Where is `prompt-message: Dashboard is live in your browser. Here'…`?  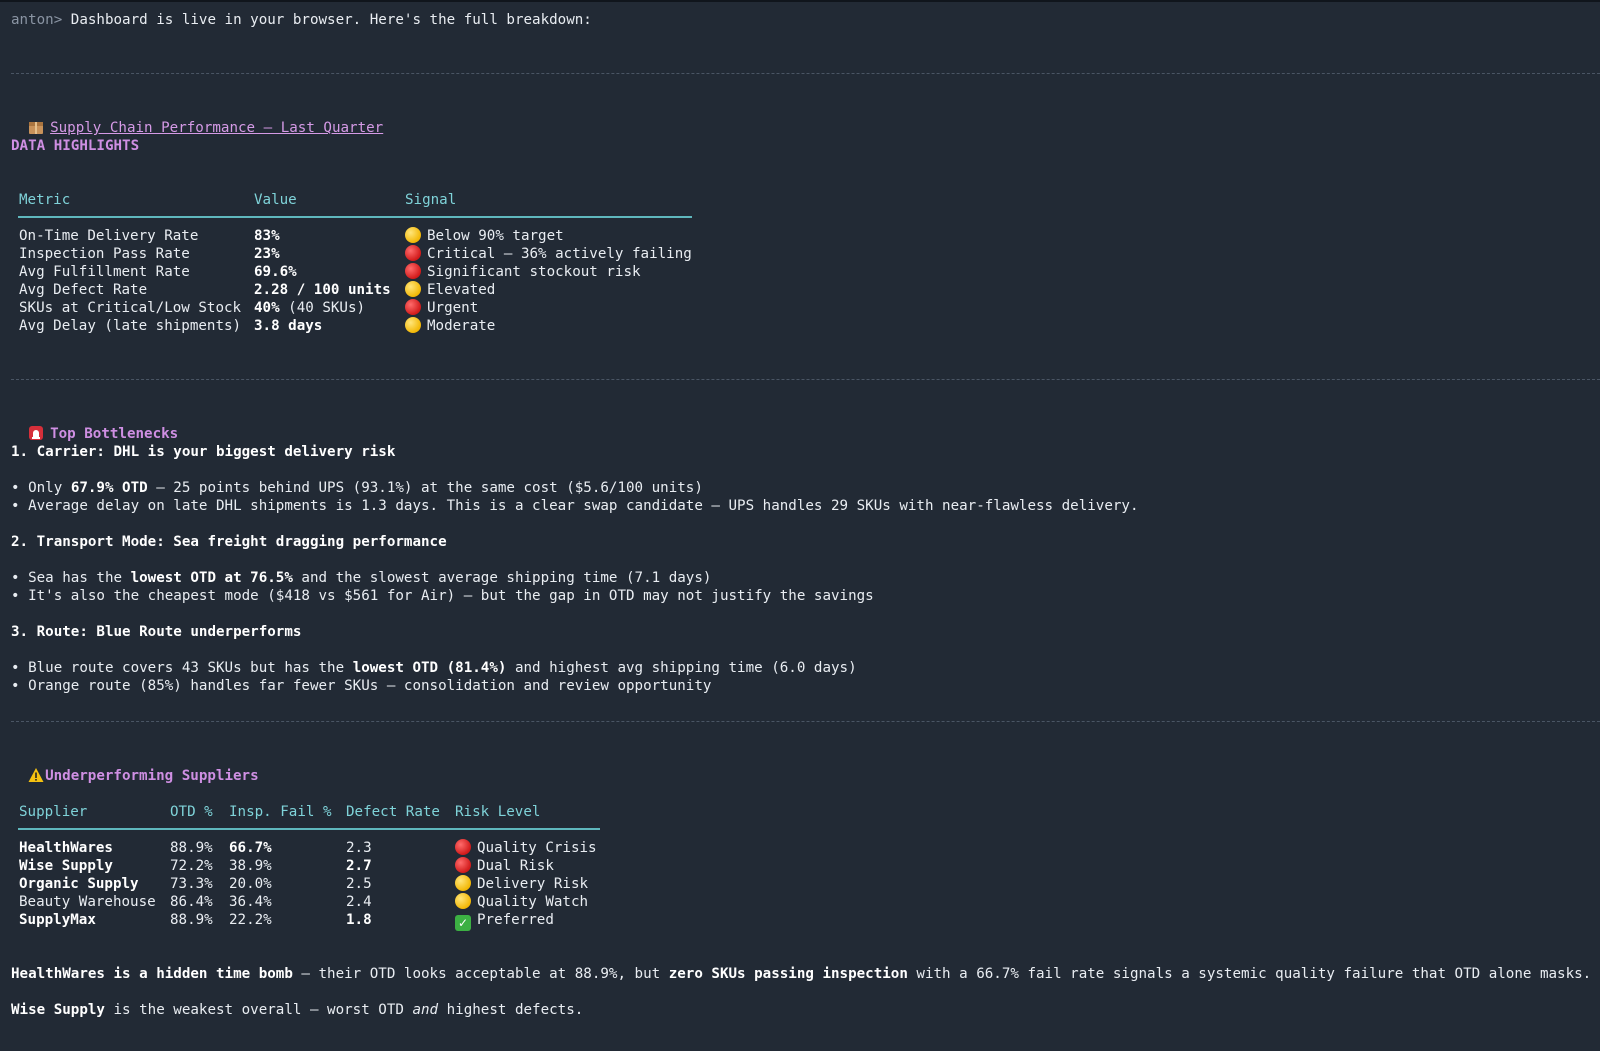 prompt-message: Dashboard is live in your browser. Here'… is located at coordinates (331, 20).